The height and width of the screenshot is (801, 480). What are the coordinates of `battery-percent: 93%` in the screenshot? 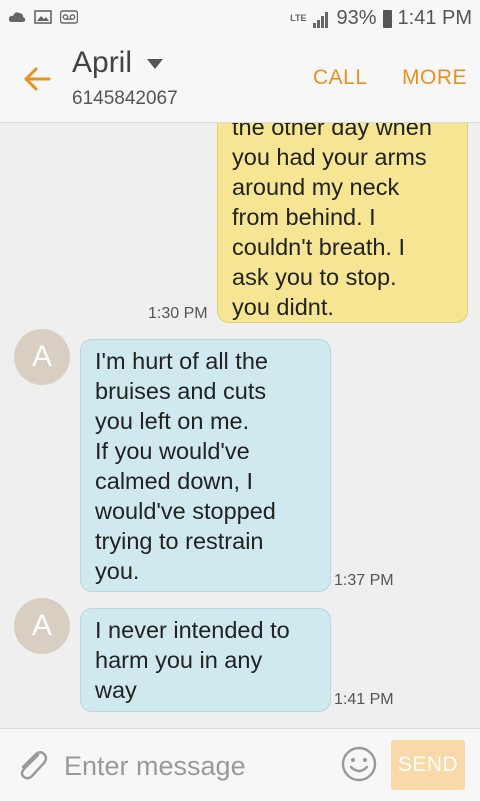 It's located at (356, 18).